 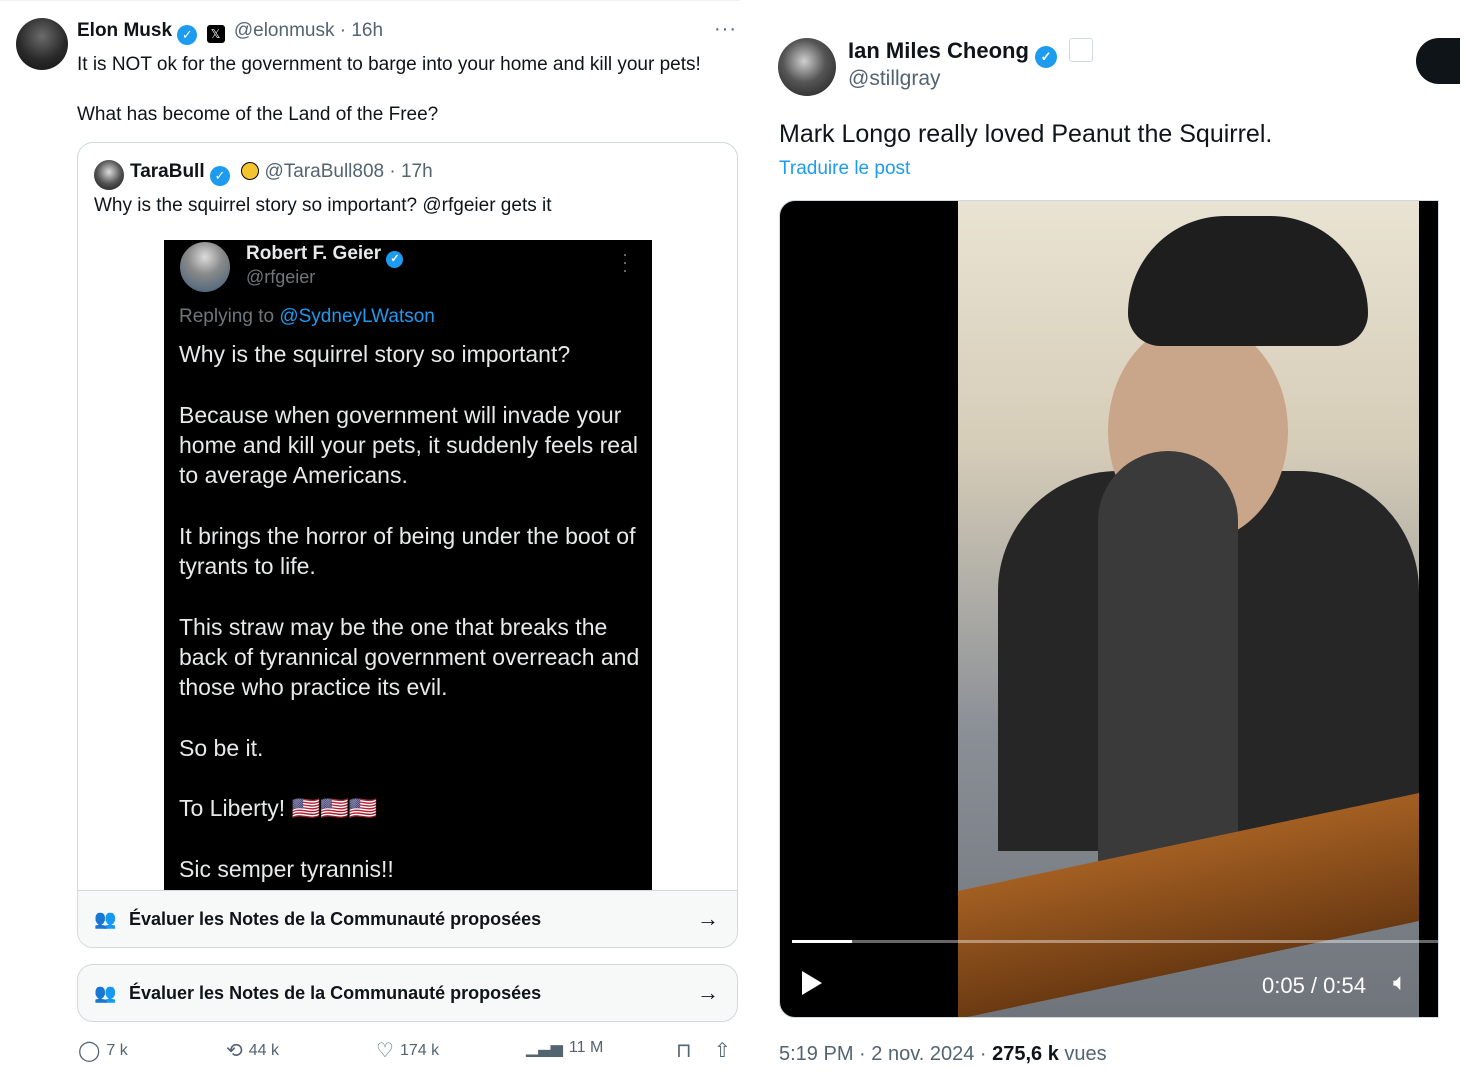 I want to click on bookmark-icon: ⊓, so click(x=684, y=1051).